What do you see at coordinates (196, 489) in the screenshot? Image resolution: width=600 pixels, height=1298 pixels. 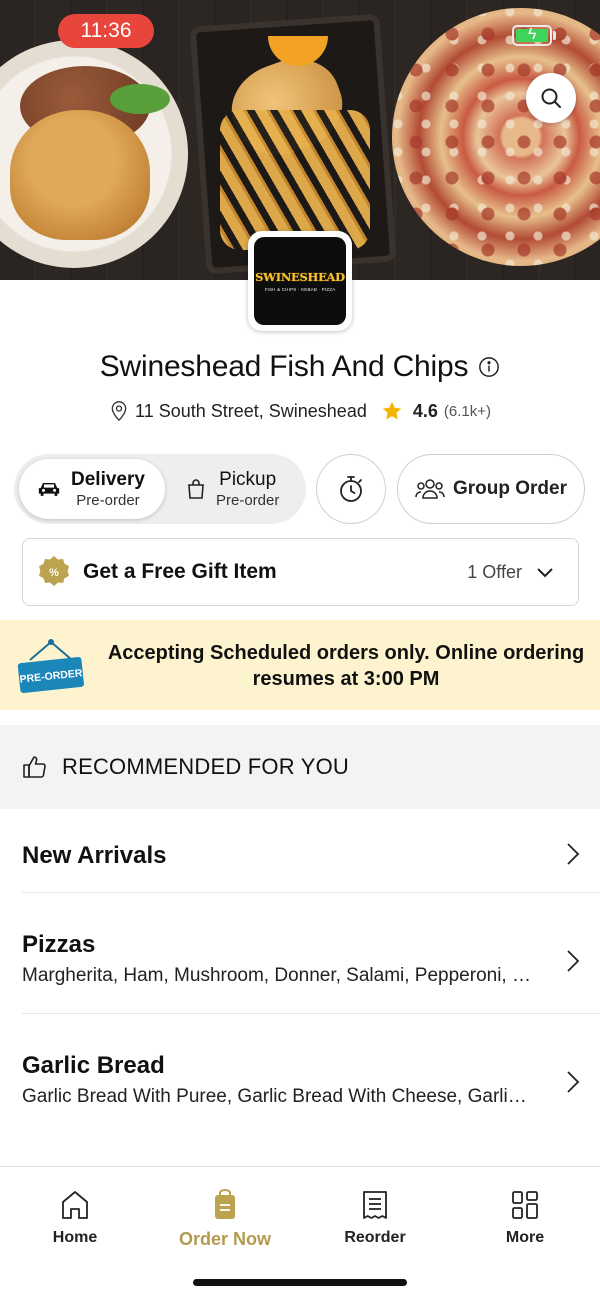 I see `shopping-bag-icon` at bounding box center [196, 489].